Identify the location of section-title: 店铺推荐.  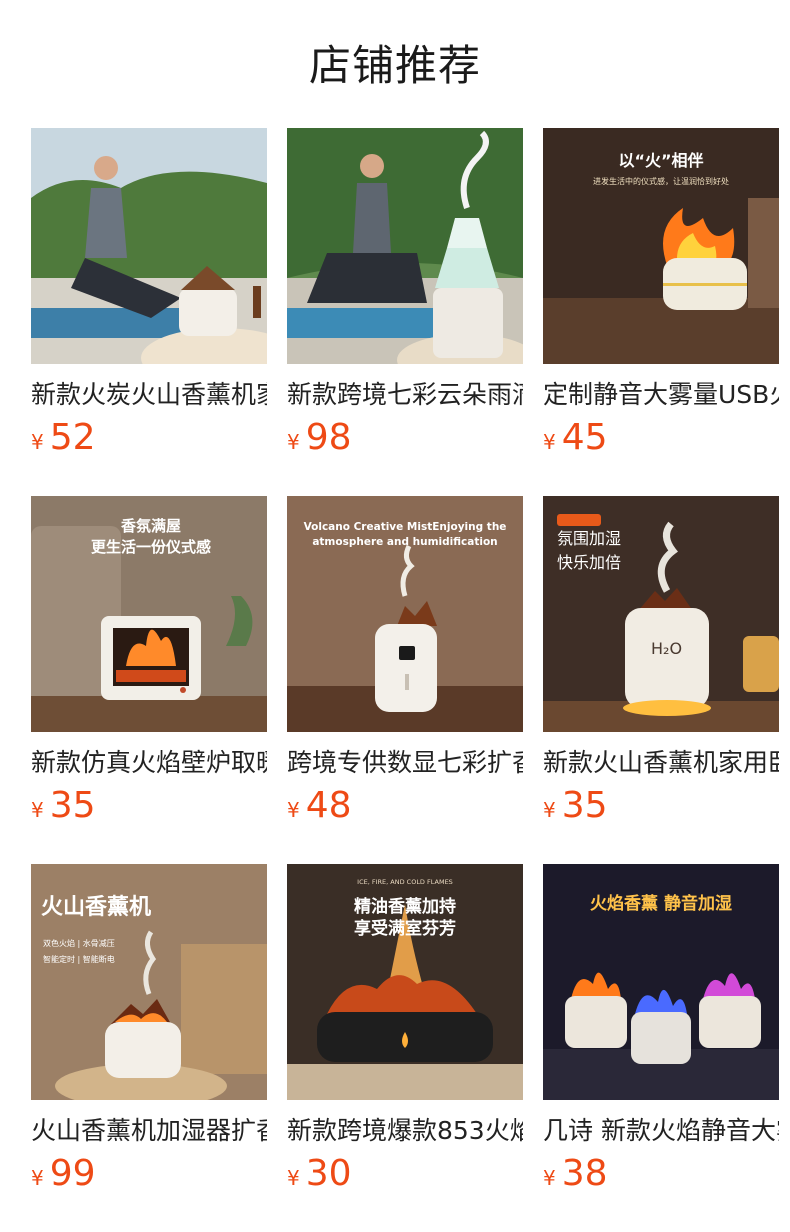
(394, 65).